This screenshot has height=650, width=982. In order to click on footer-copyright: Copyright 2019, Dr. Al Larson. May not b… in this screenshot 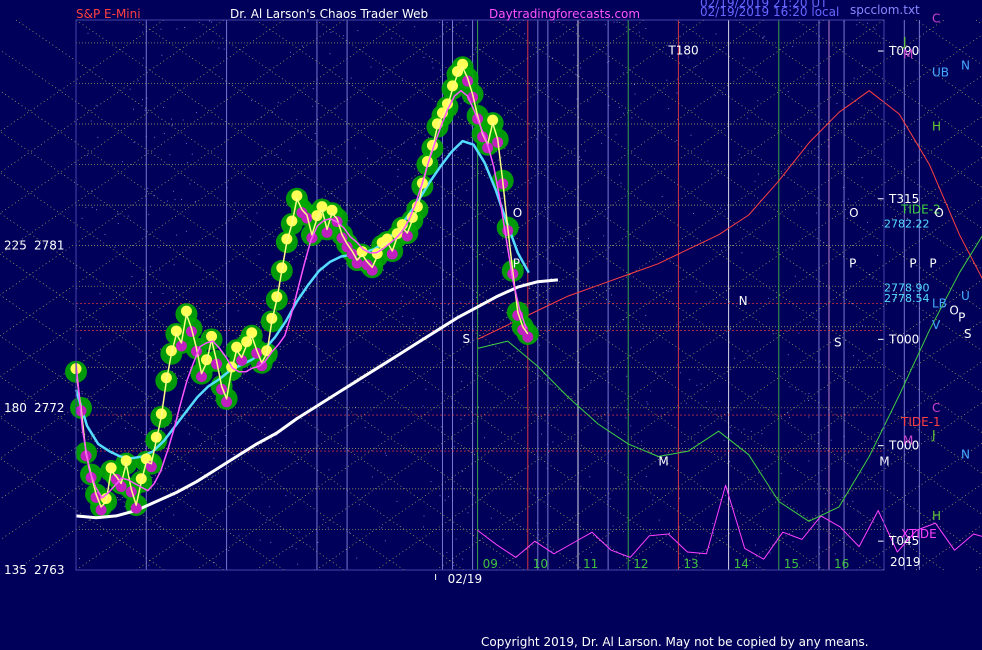, I will do `click(675, 642)`.